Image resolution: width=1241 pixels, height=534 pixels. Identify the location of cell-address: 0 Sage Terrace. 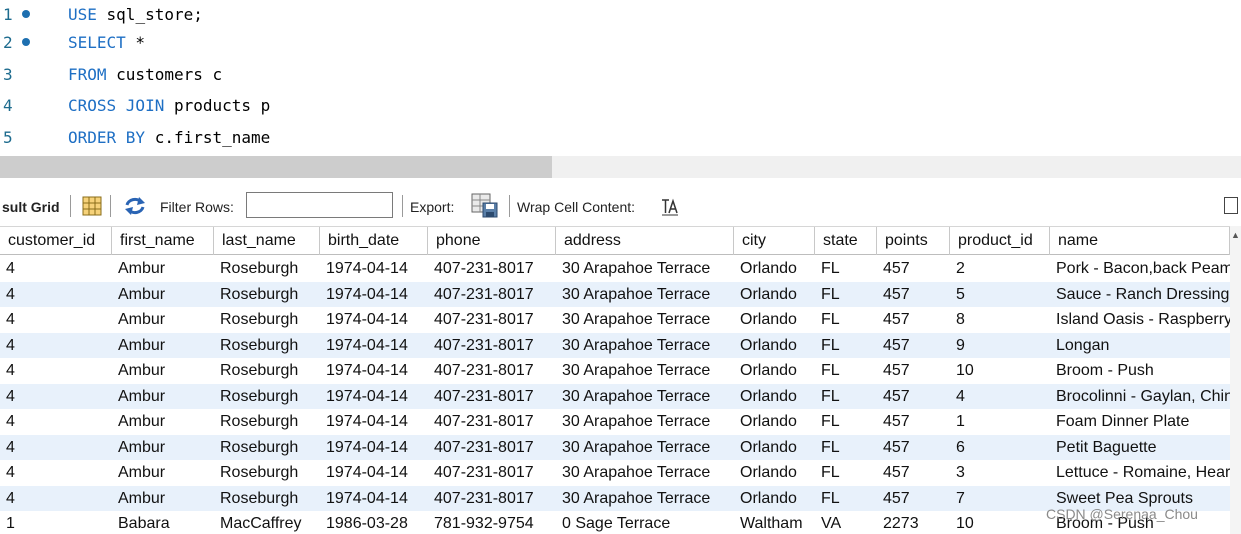
(645, 522).